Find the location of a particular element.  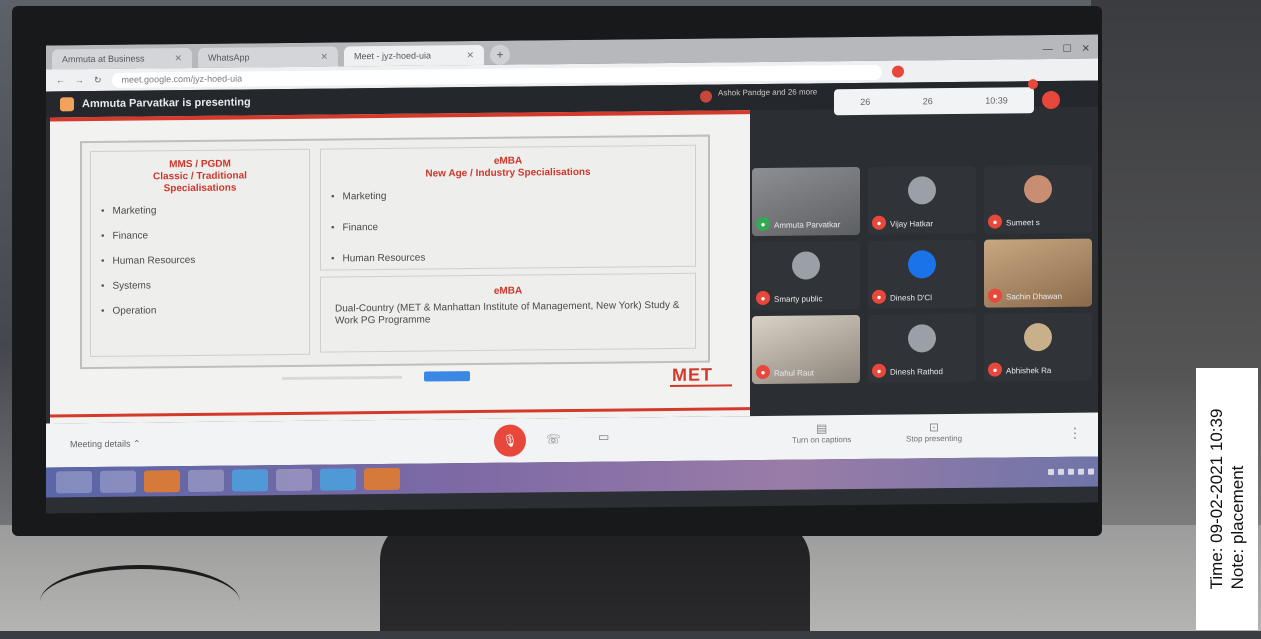

minimize-icon: — is located at coordinates (1048, 49).